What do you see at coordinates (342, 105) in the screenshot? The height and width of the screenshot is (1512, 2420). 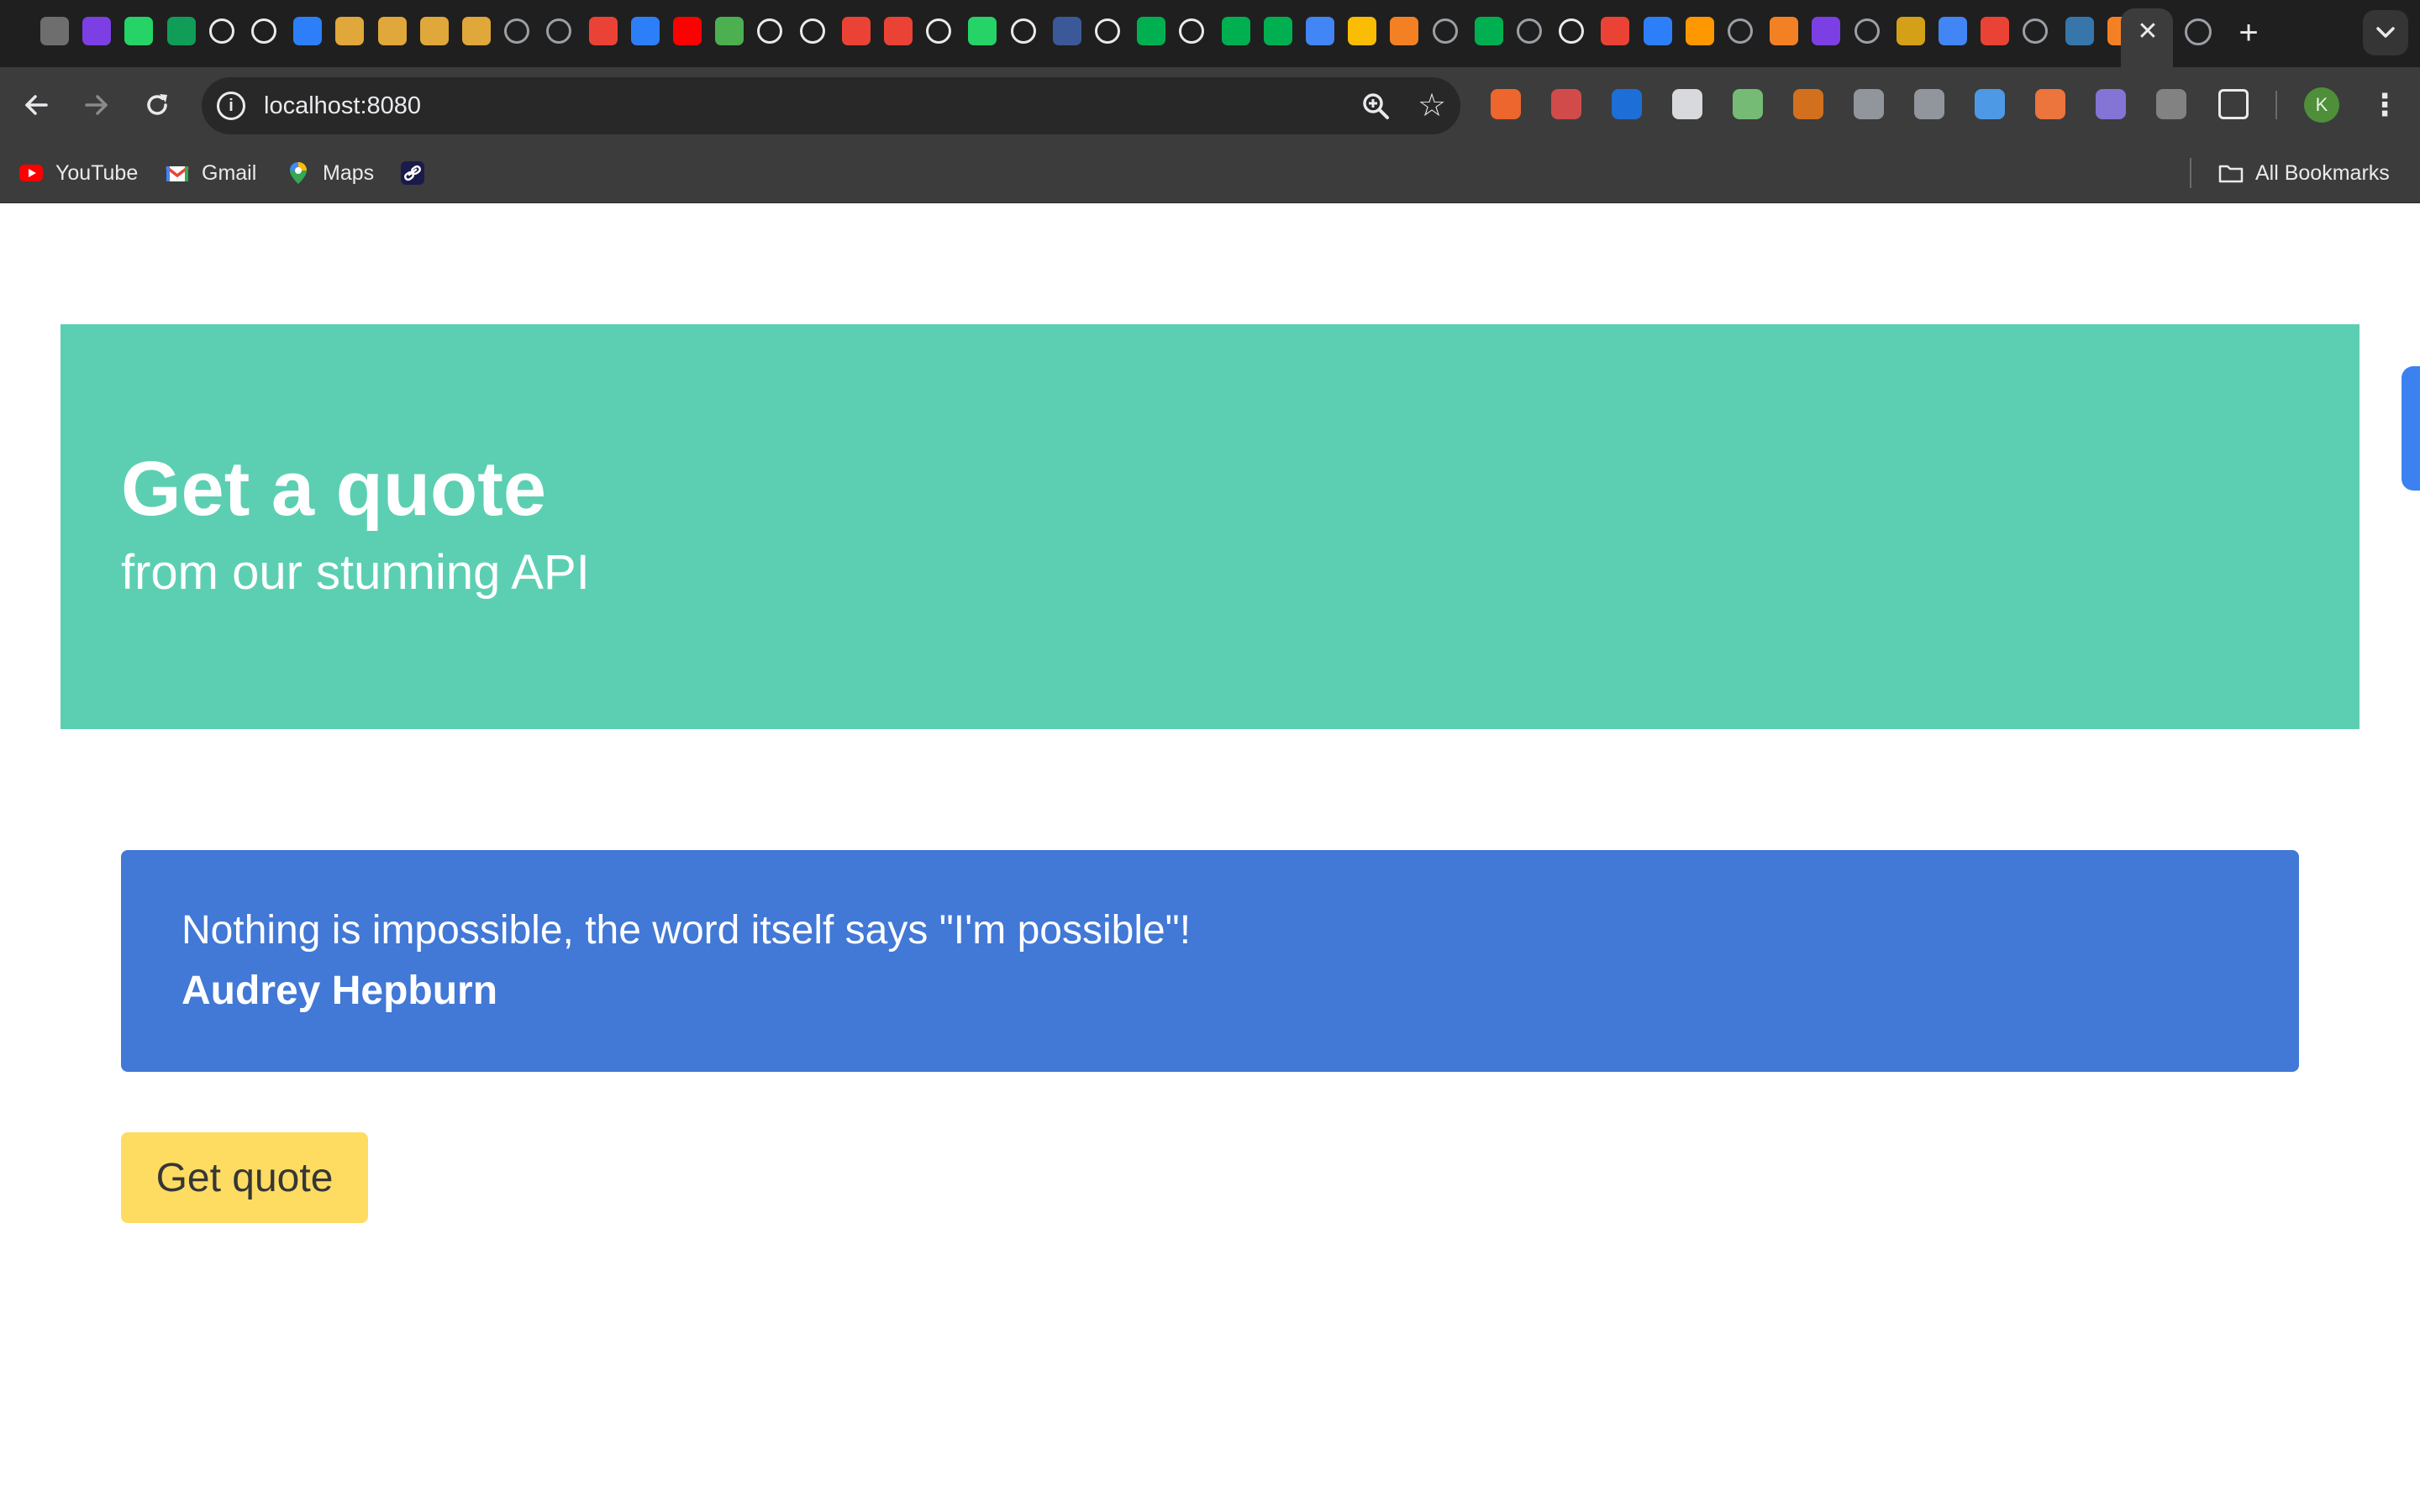 I see `url-text: localhost:8080` at bounding box center [342, 105].